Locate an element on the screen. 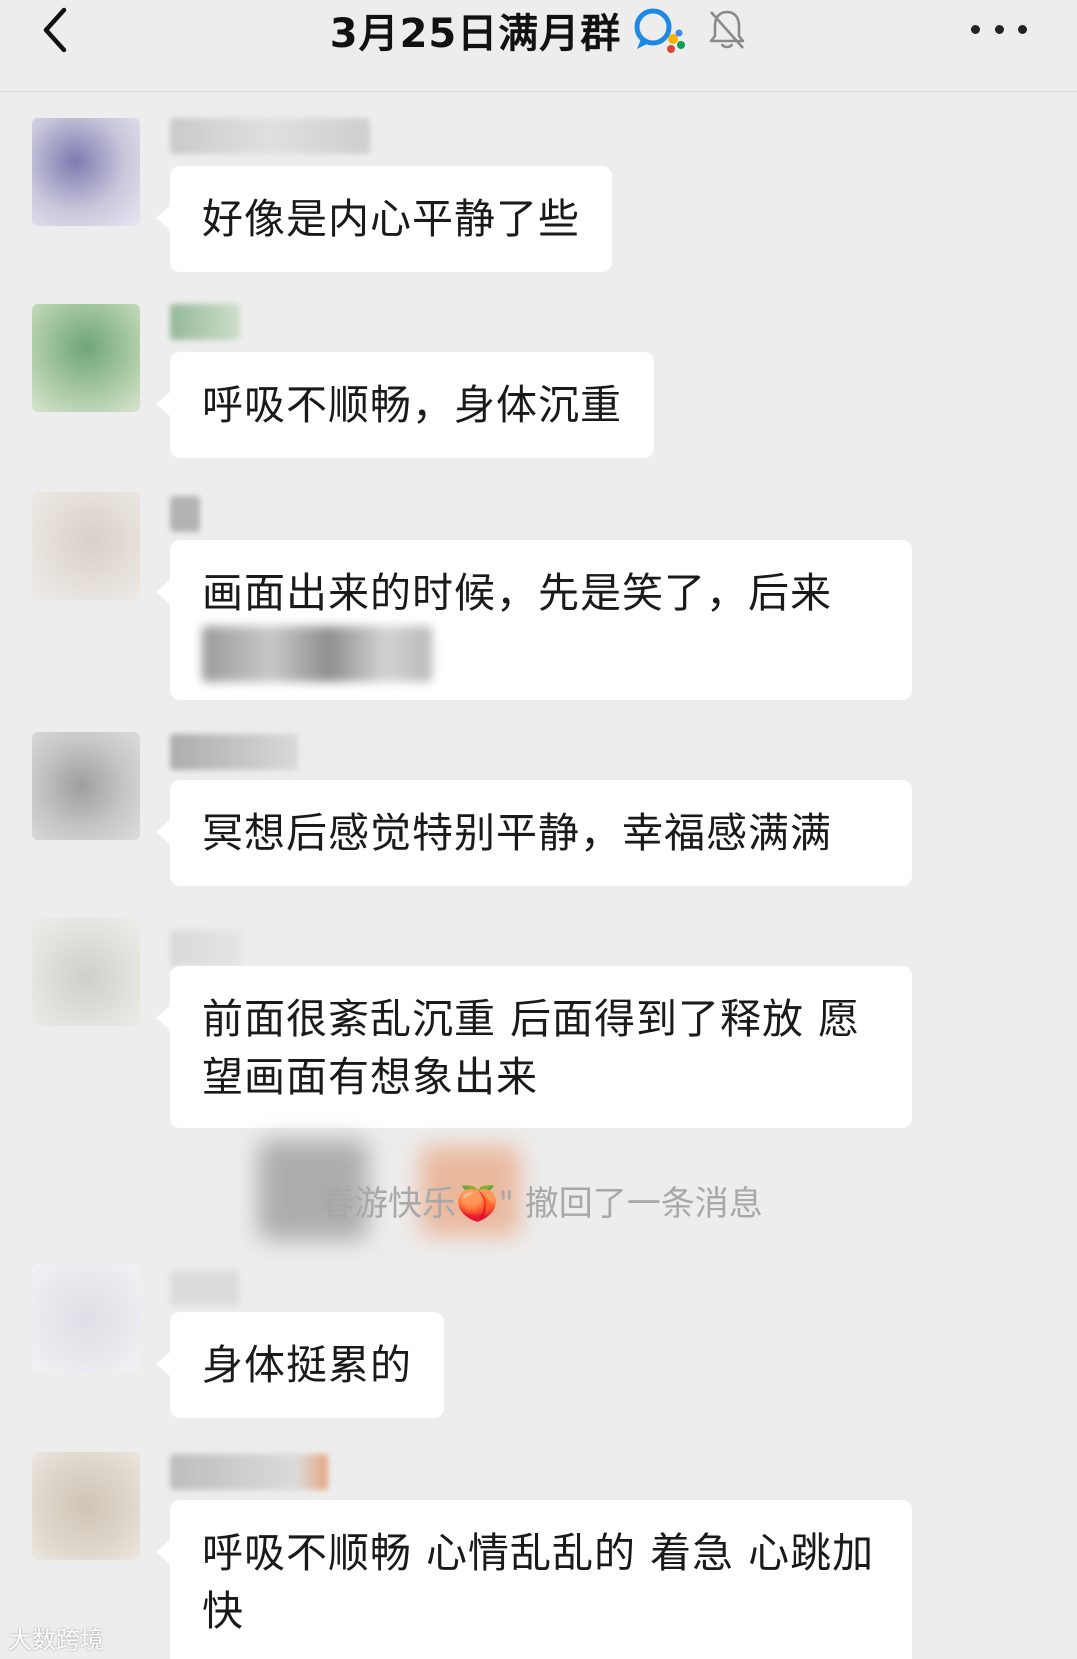  message-text: 呼吸不顺畅 心情乱乱的 着急 心跳加 is located at coordinates (538, 1553).